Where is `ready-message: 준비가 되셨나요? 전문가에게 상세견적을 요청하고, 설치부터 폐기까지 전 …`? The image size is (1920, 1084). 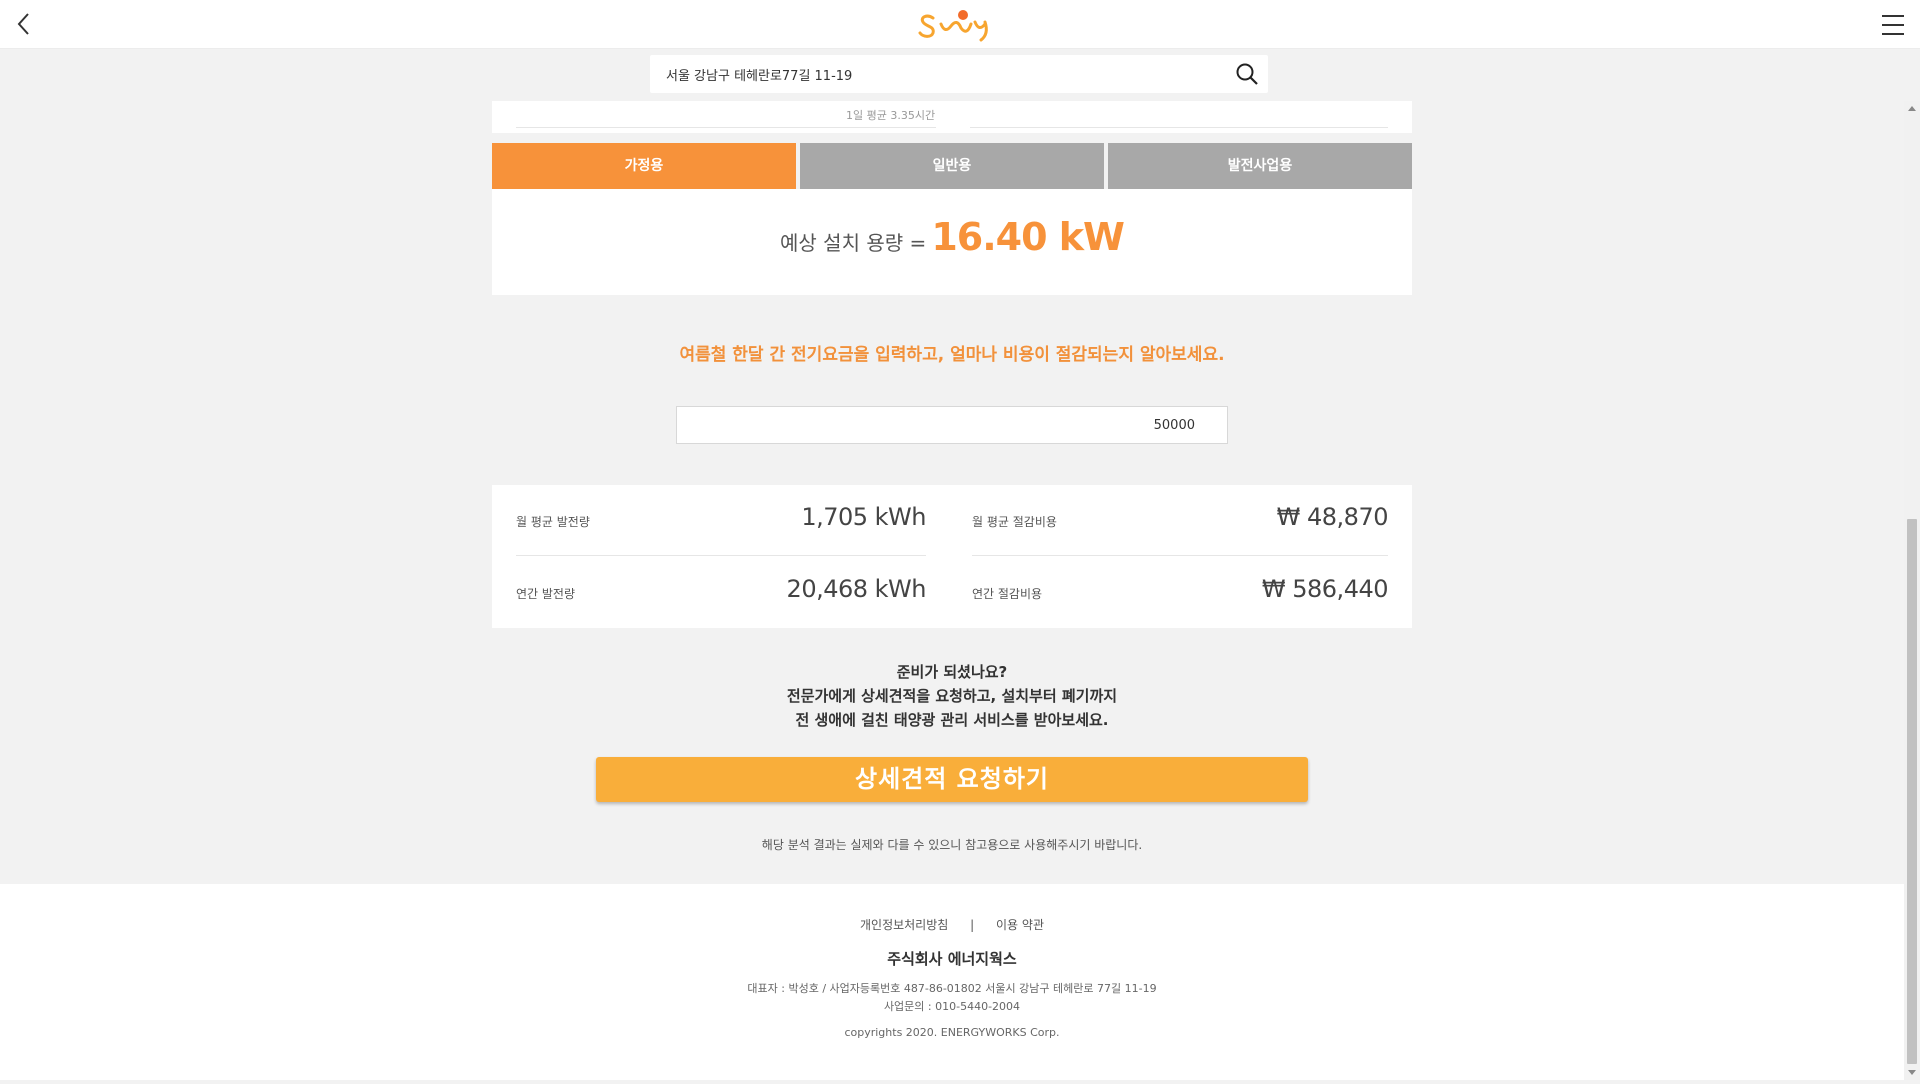 ready-message: 준비가 되셨나요? 전문가에게 상세견적을 요청하고, 설치부터 폐기까지 전 … is located at coordinates (952, 696).